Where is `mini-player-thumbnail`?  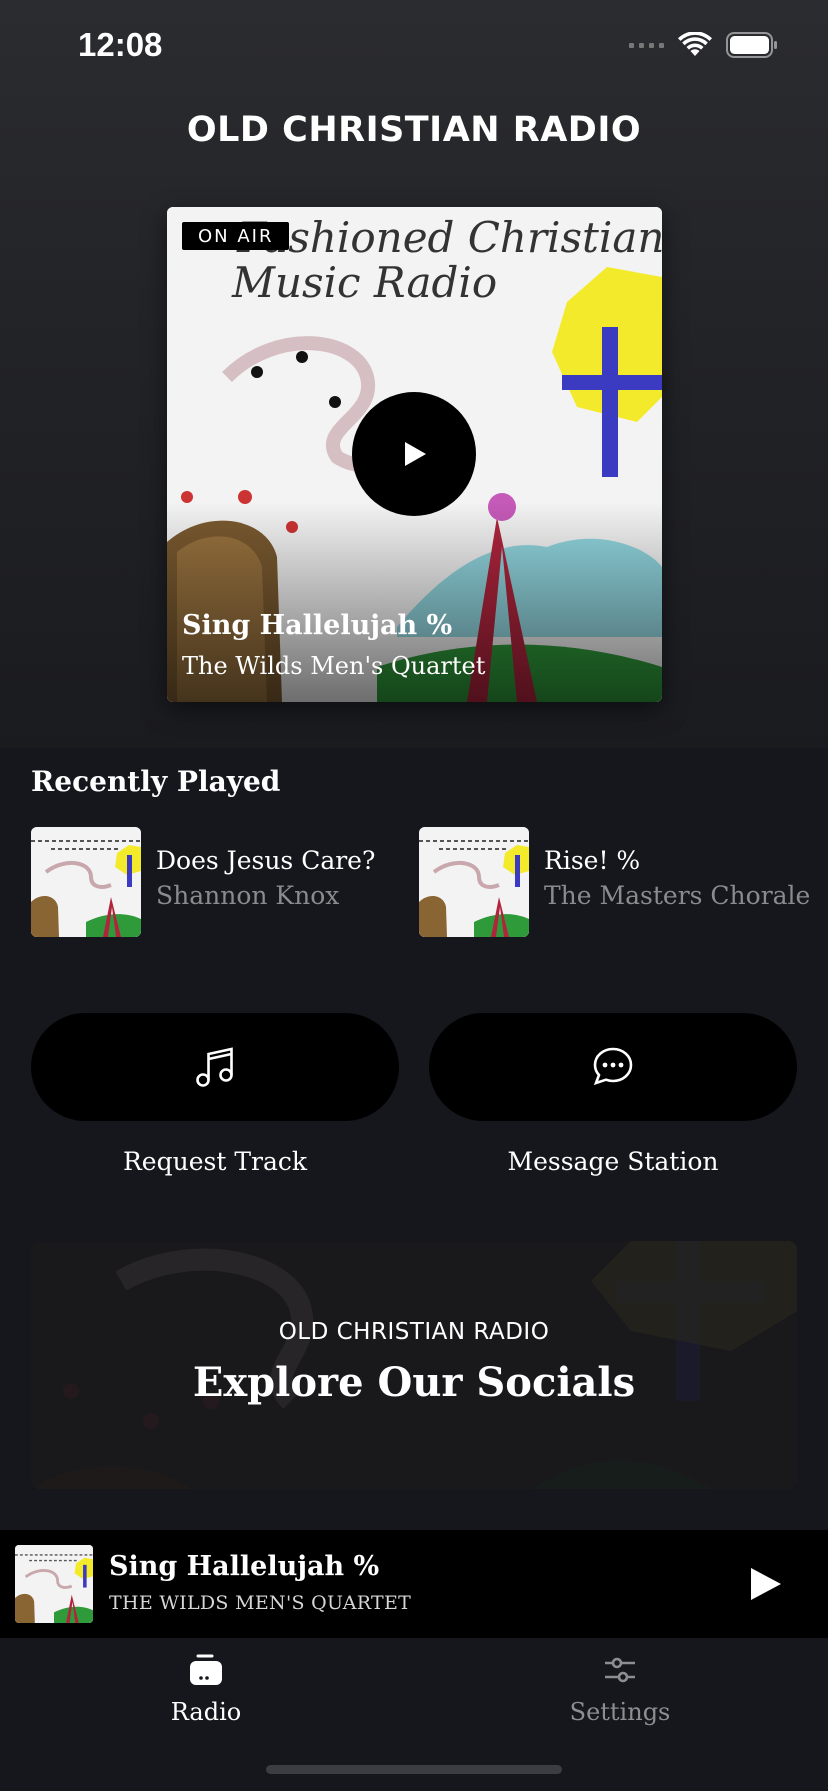 mini-player-thumbnail is located at coordinates (54, 1584).